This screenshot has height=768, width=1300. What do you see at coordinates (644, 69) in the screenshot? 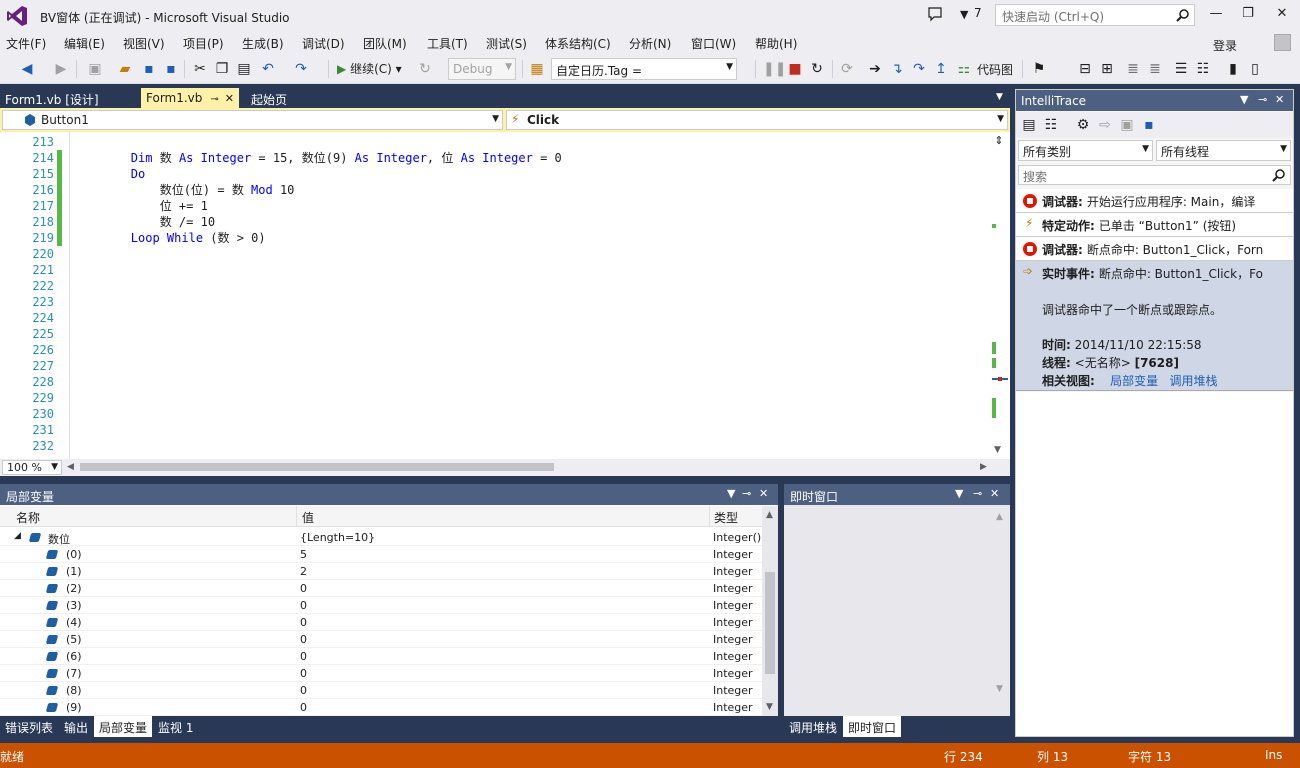
I see `find-combo-input: 自定日历.Tag = ▼` at bounding box center [644, 69].